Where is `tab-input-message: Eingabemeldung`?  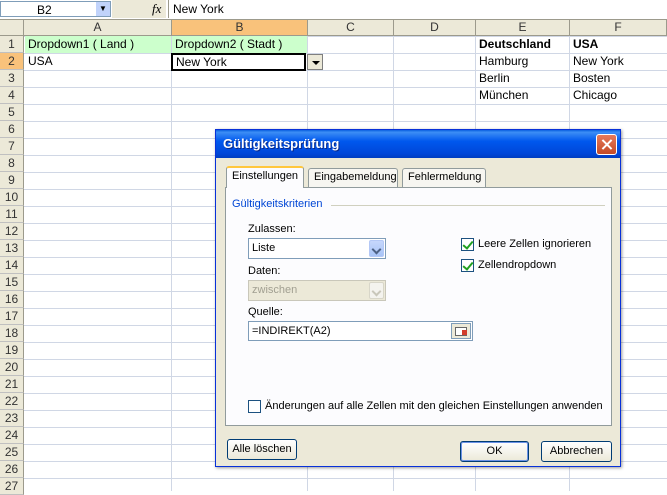 tab-input-message: Eingabemeldung is located at coordinates (353, 177).